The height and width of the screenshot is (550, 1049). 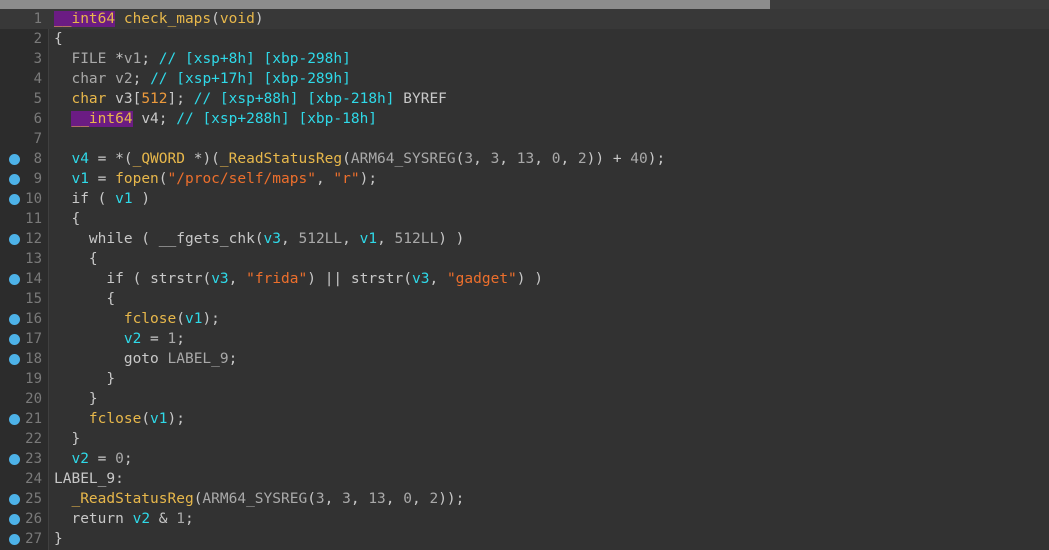 I want to click on code-token-cmt: // [xsp+88h] [xbp-218h], so click(x=299, y=99).